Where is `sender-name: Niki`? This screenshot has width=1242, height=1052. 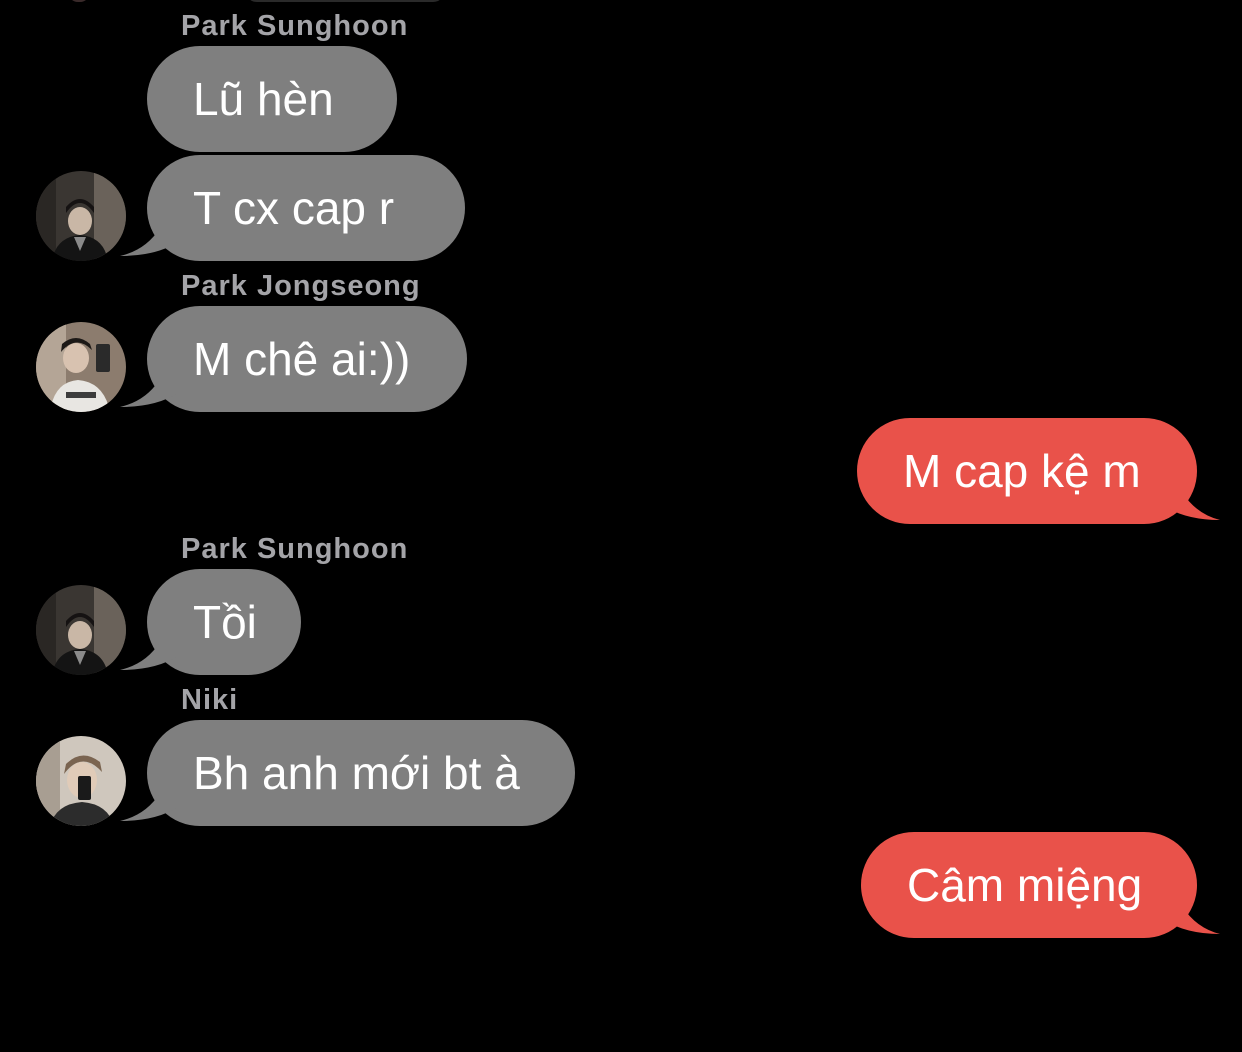 sender-name: Niki is located at coordinates (210, 700).